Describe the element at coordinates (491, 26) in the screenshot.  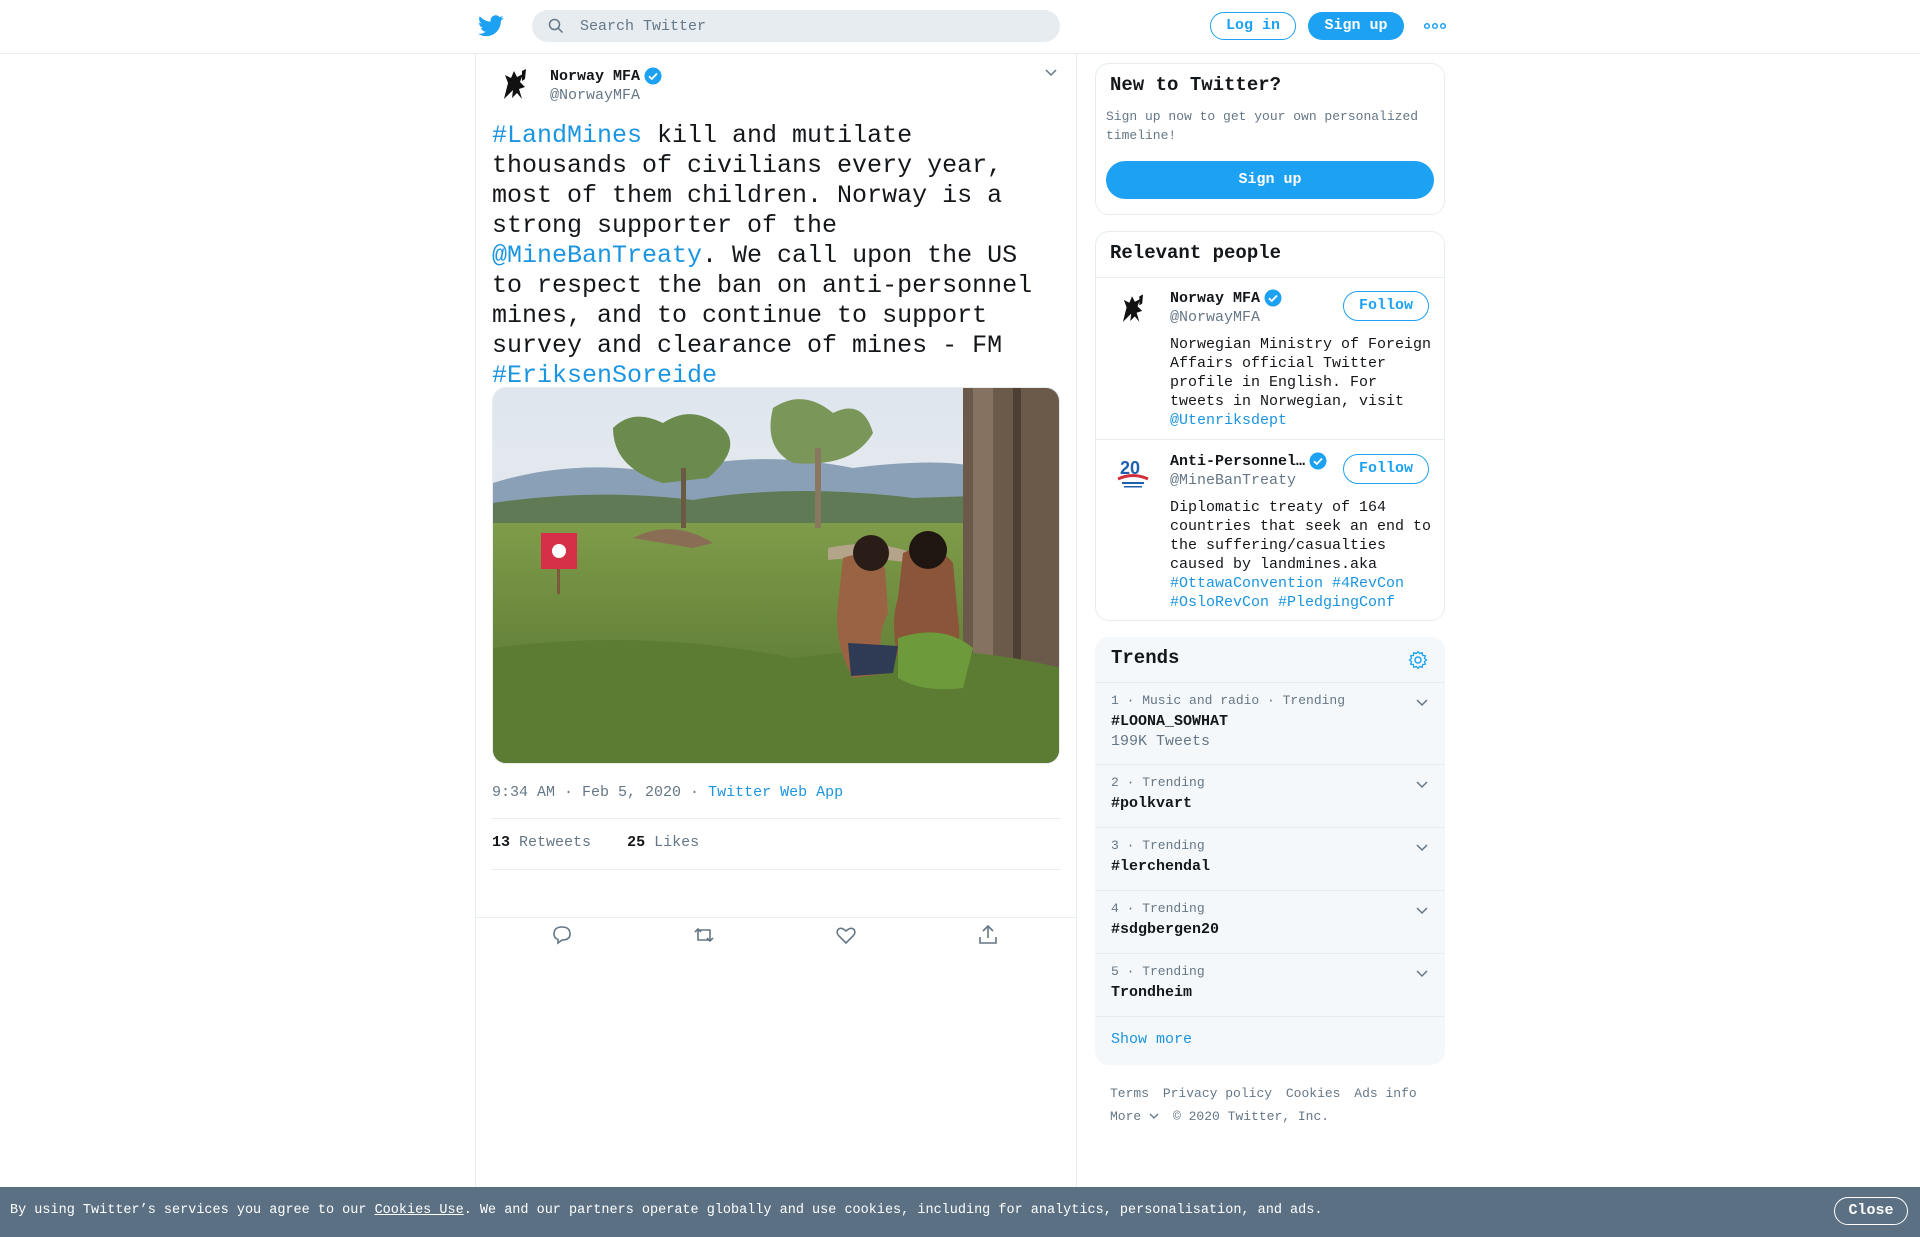
I see `twitter-bird-icon` at that location.